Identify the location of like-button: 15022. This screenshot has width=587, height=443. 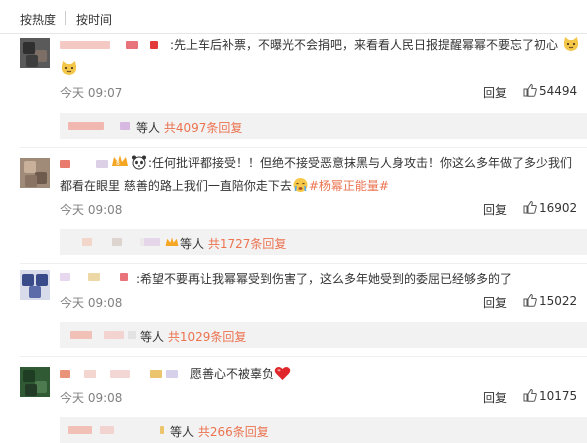
(550, 300).